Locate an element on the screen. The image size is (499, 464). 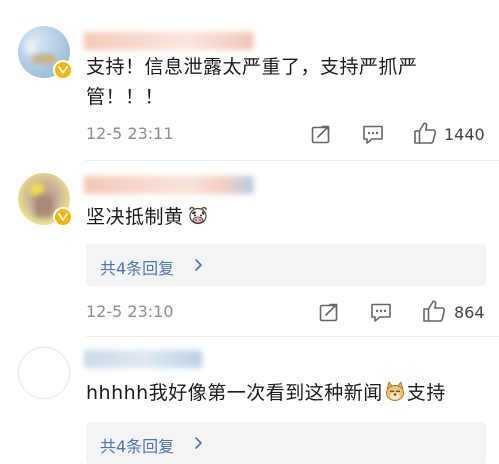
like-count: 864 is located at coordinates (469, 312).